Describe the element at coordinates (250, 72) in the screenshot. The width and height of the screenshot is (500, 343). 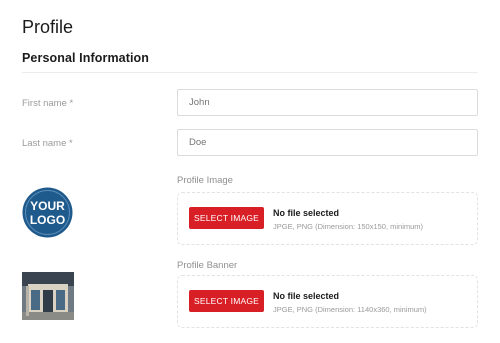
I see `section-divider` at that location.